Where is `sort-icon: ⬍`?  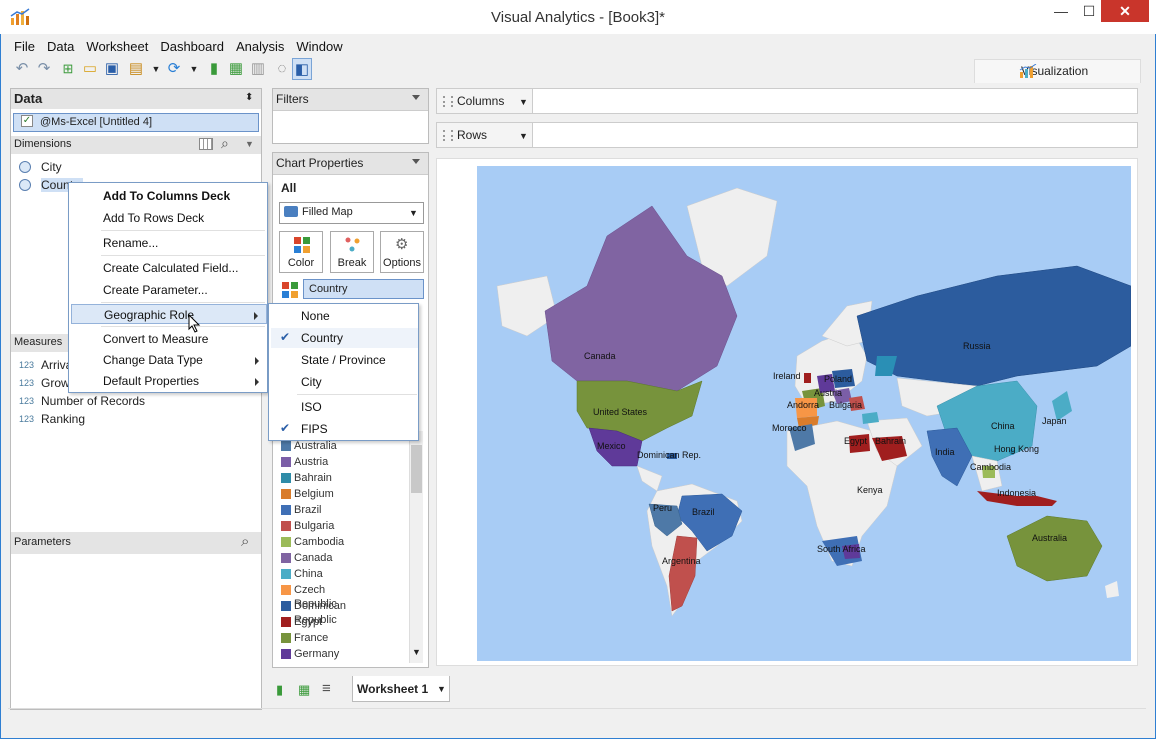 sort-icon: ⬍ is located at coordinates (249, 97).